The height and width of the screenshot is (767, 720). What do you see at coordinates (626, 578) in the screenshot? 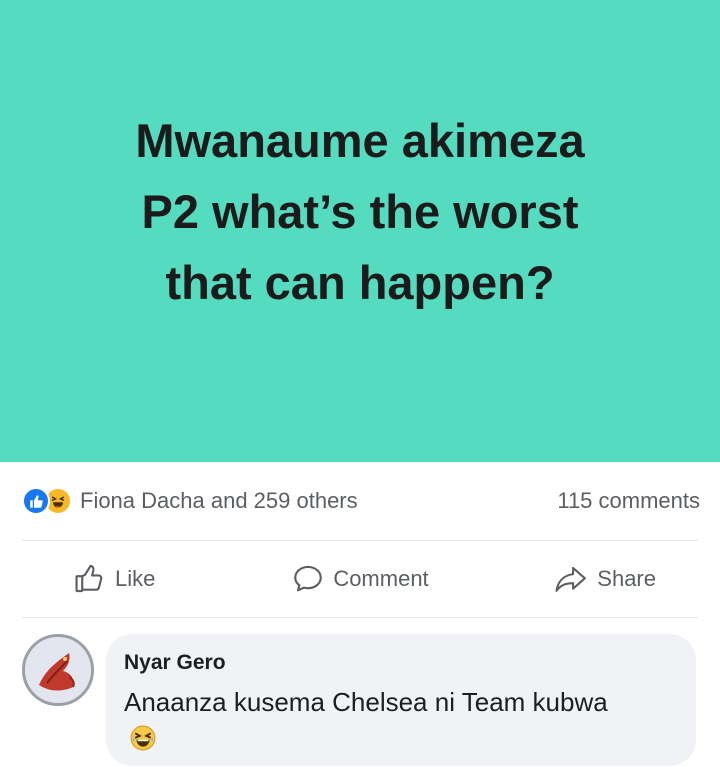
I see `share-label: Share` at bounding box center [626, 578].